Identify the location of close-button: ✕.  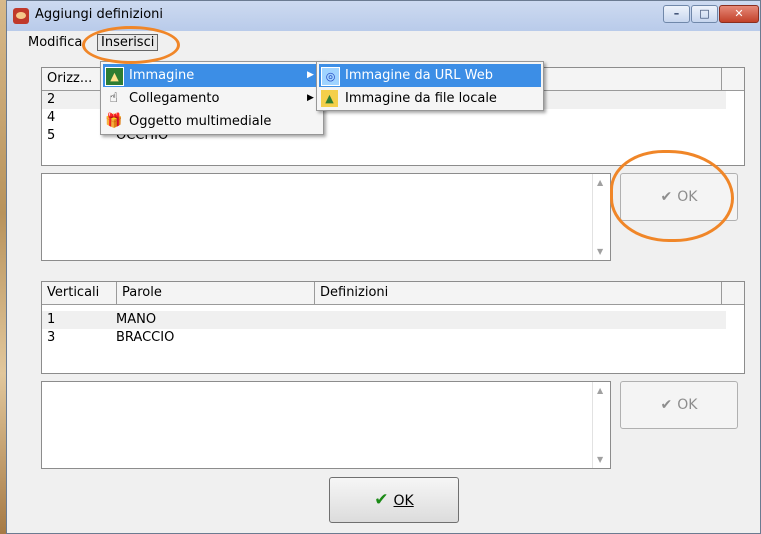
(739, 14).